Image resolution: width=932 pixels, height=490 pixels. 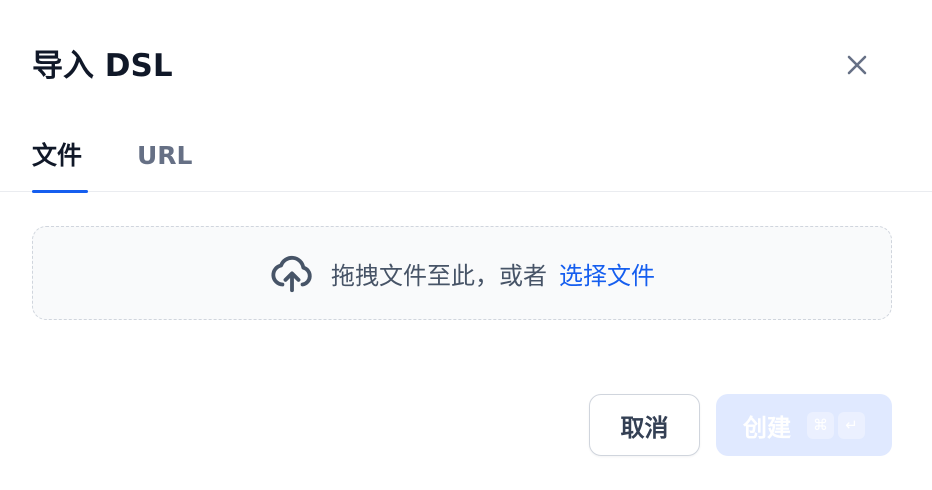 What do you see at coordinates (292, 273) in the screenshot?
I see `upload-cloud-icon` at bounding box center [292, 273].